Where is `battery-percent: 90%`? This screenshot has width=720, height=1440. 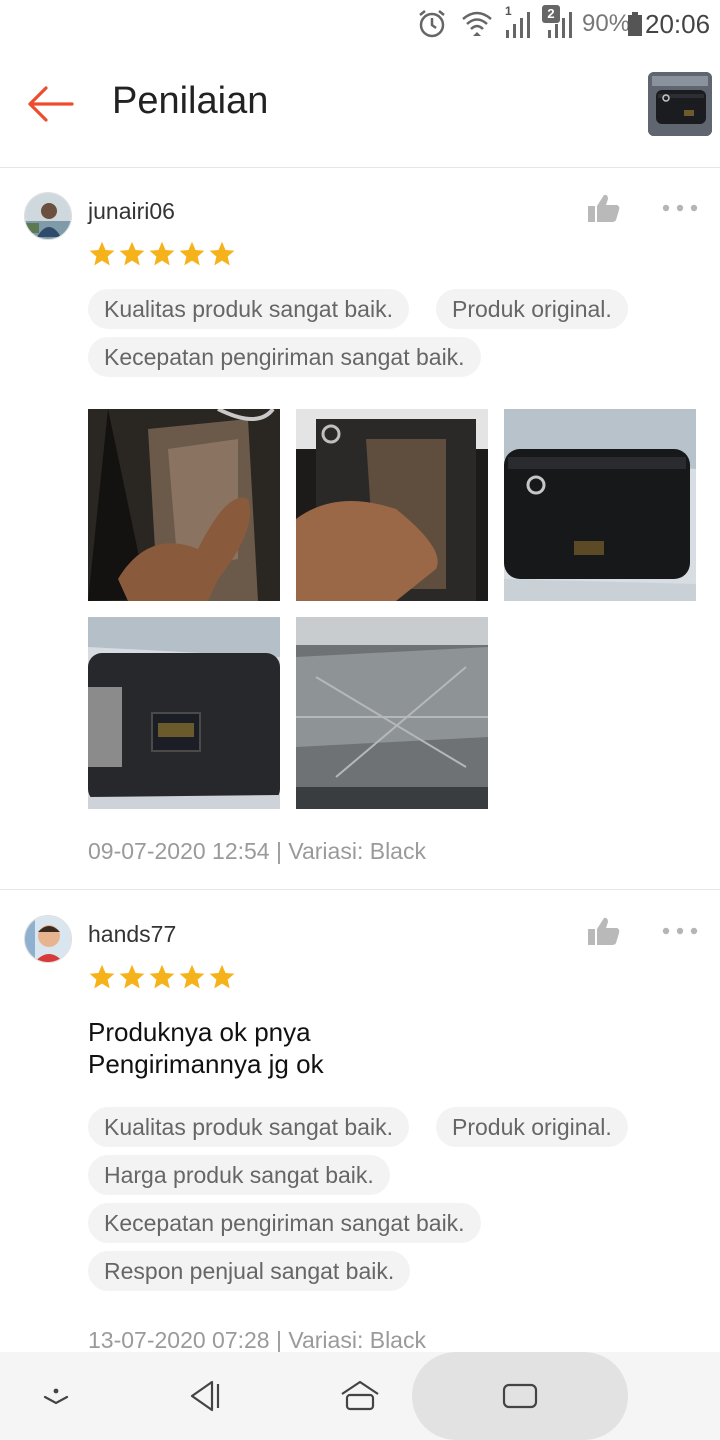
battery-percent: 90% is located at coordinates (606, 23).